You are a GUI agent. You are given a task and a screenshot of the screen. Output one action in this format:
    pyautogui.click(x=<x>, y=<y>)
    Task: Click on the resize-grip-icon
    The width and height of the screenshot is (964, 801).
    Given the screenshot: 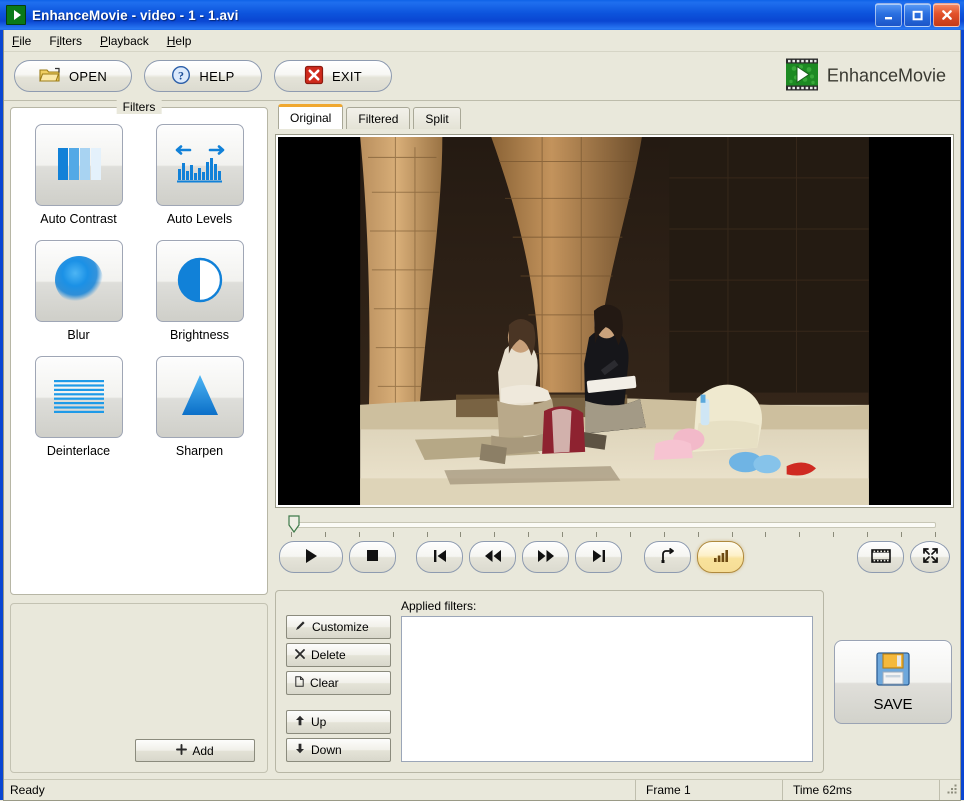 What is the action you would take?
    pyautogui.click(x=950, y=790)
    